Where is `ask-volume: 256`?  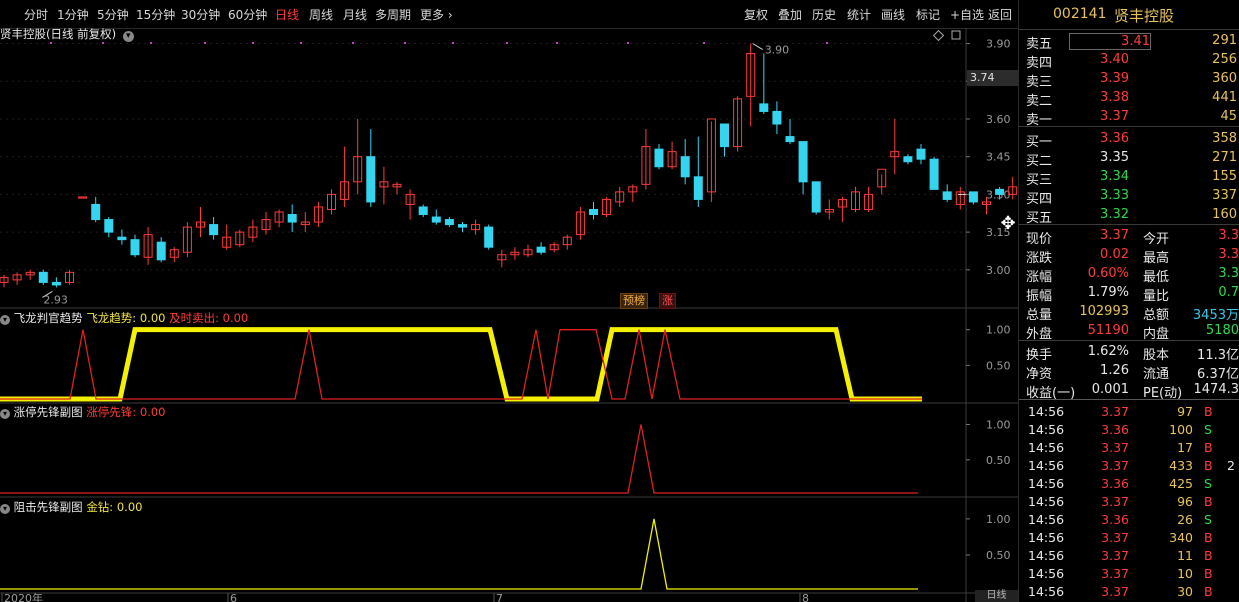 ask-volume: 256 is located at coordinates (1224, 59).